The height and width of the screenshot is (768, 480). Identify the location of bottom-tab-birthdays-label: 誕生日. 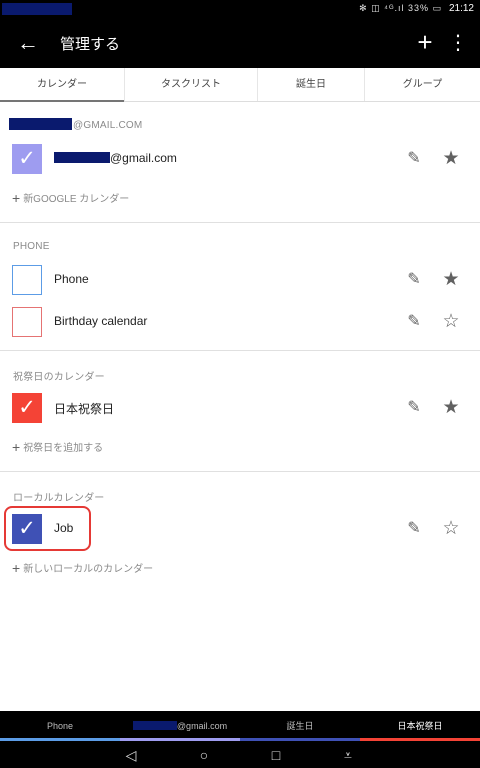
(300, 726).